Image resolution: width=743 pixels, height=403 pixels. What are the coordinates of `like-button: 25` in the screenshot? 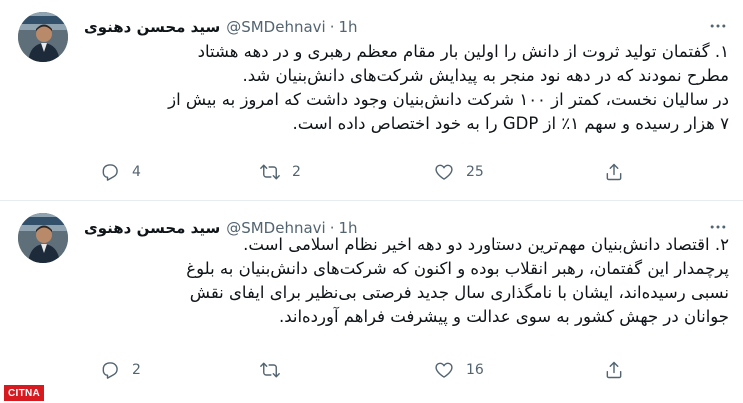 It's located at (459, 172).